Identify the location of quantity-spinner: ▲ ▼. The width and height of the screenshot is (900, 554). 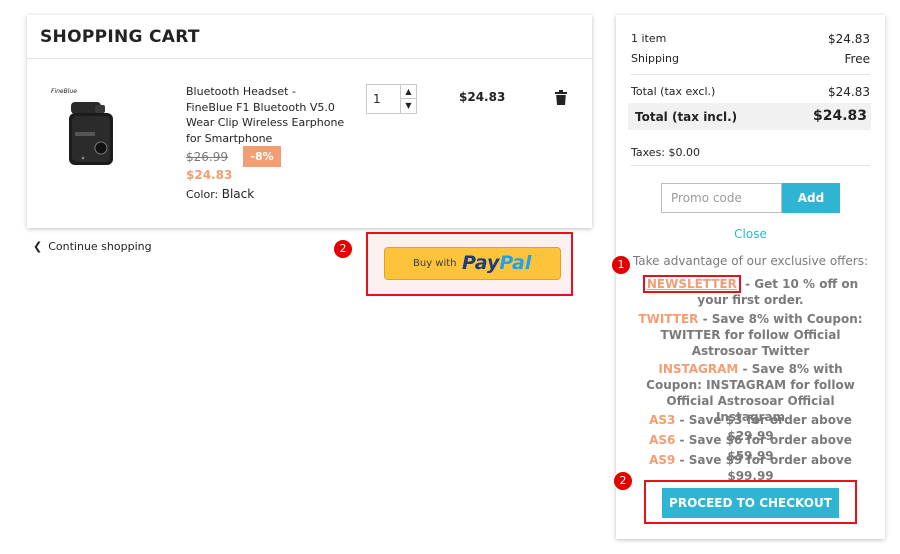
(408, 99).